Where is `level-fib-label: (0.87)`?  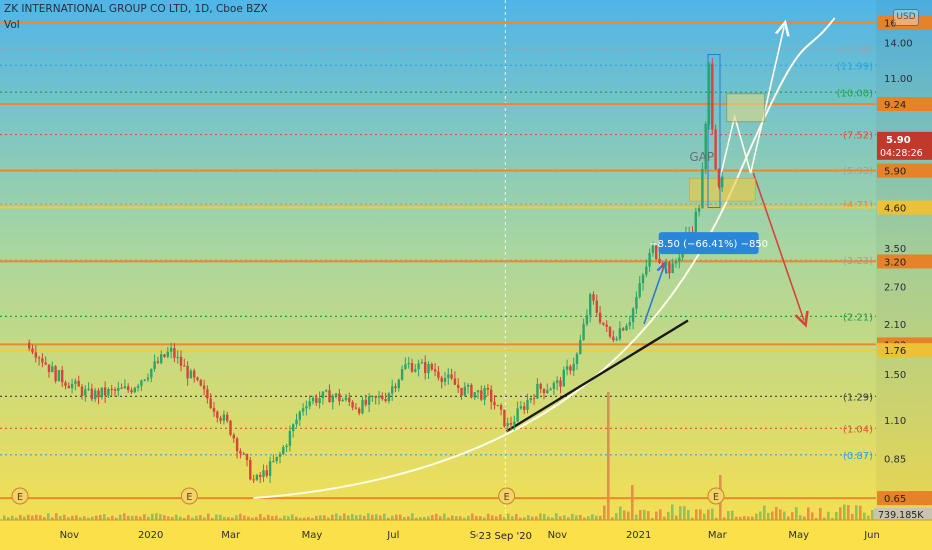 level-fib-label: (0.87) is located at coordinates (858, 456).